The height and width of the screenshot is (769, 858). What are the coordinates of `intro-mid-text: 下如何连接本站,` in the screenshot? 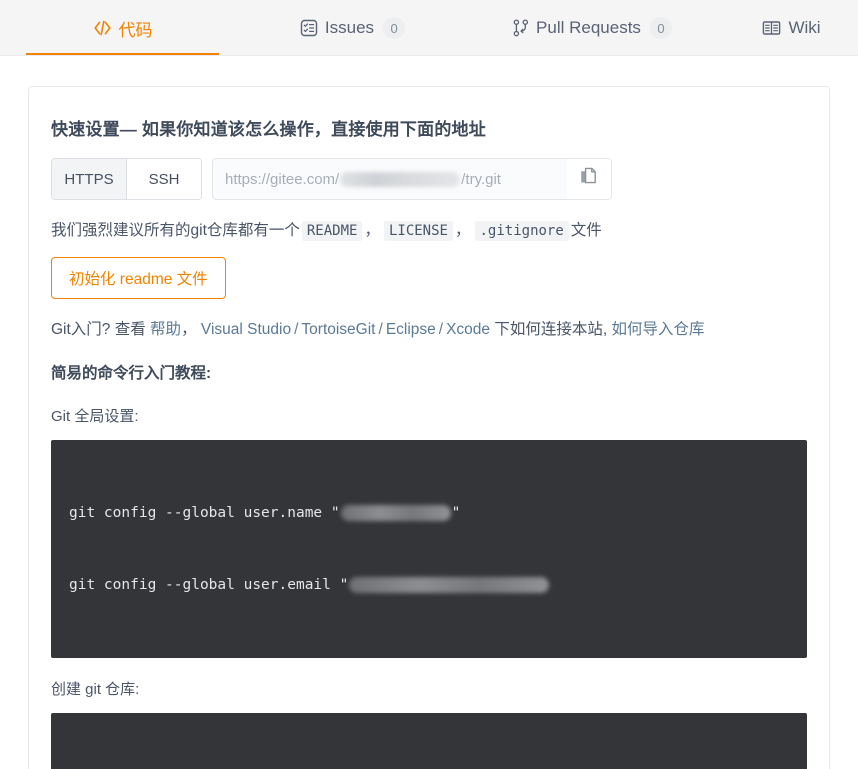 It's located at (551, 329).